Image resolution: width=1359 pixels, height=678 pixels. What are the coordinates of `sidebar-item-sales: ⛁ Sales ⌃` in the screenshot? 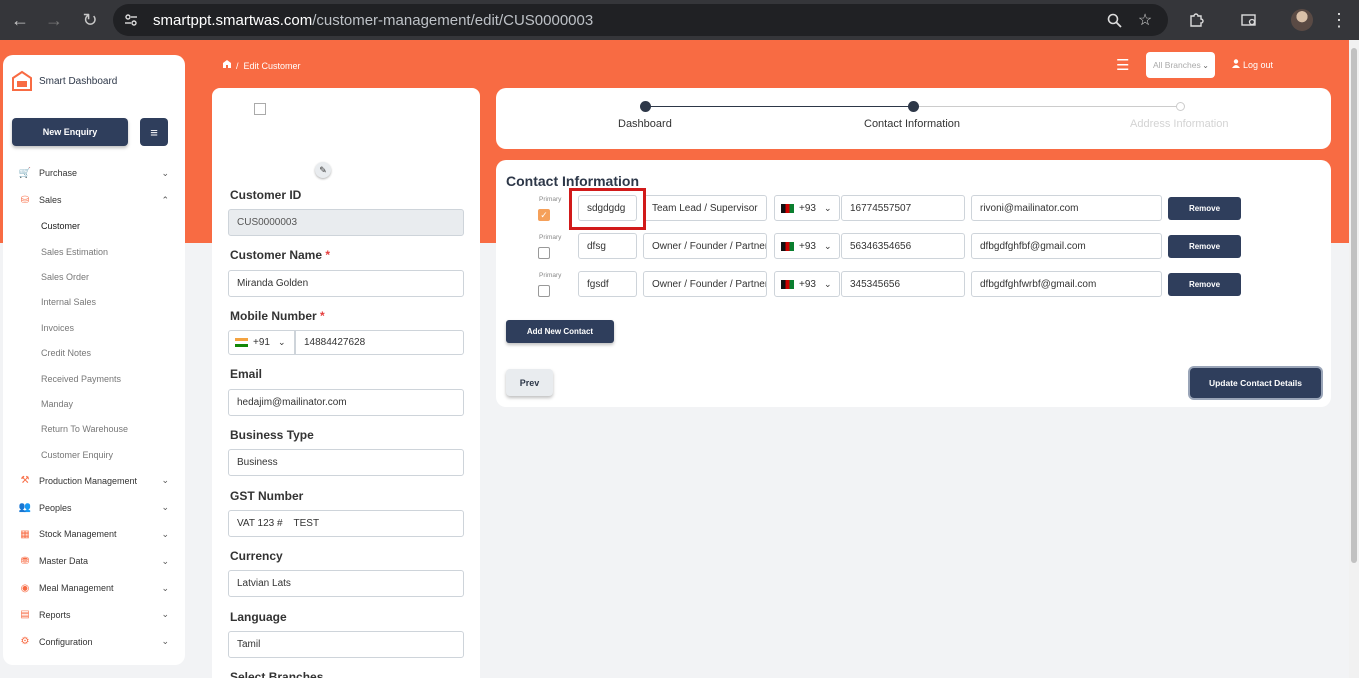 It's located at (94, 200).